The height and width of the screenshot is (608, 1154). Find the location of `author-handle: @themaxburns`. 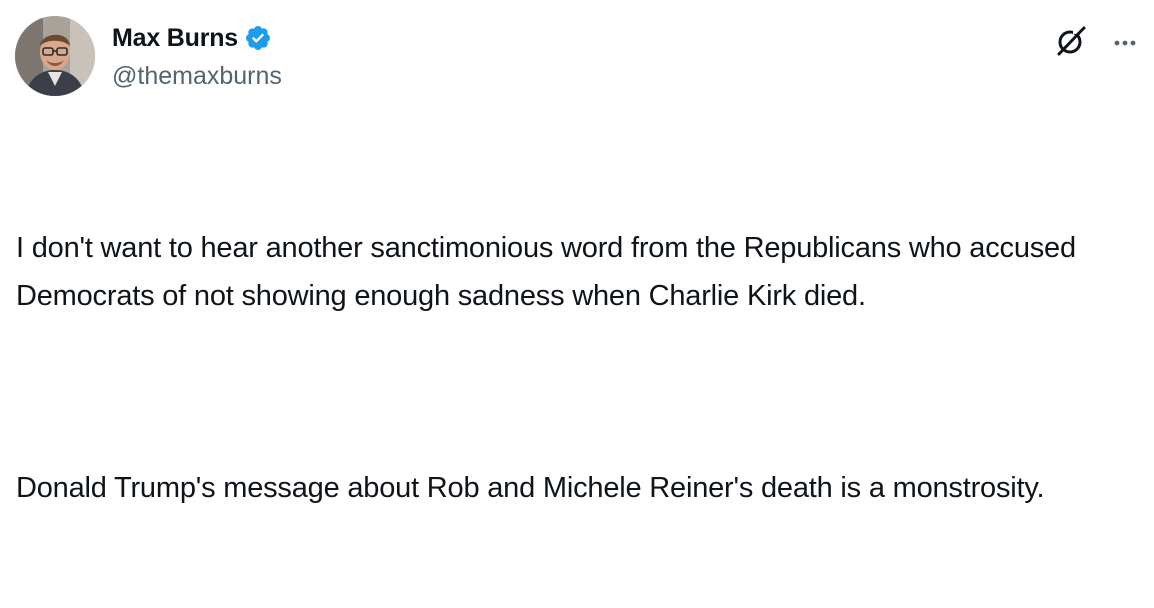

author-handle: @themaxburns is located at coordinates (197, 76).